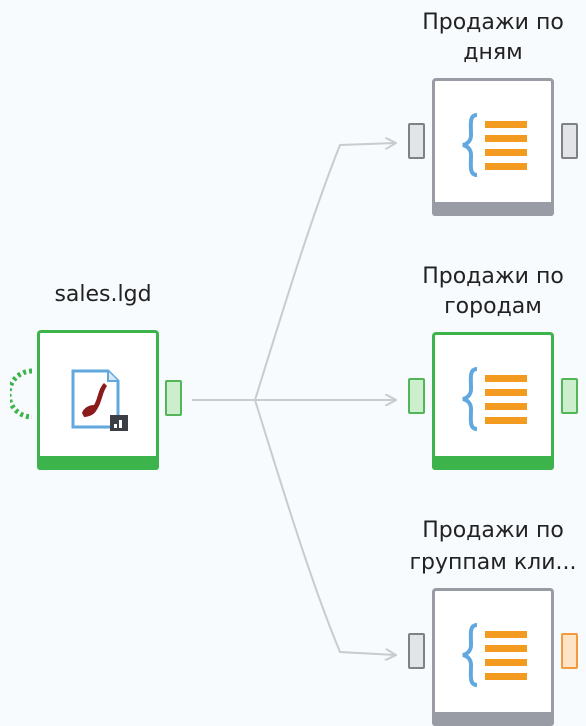 This screenshot has width=586, height=726. Describe the element at coordinates (493, 306) in the screenshot. I see `node-2-label-line2: городам` at that location.